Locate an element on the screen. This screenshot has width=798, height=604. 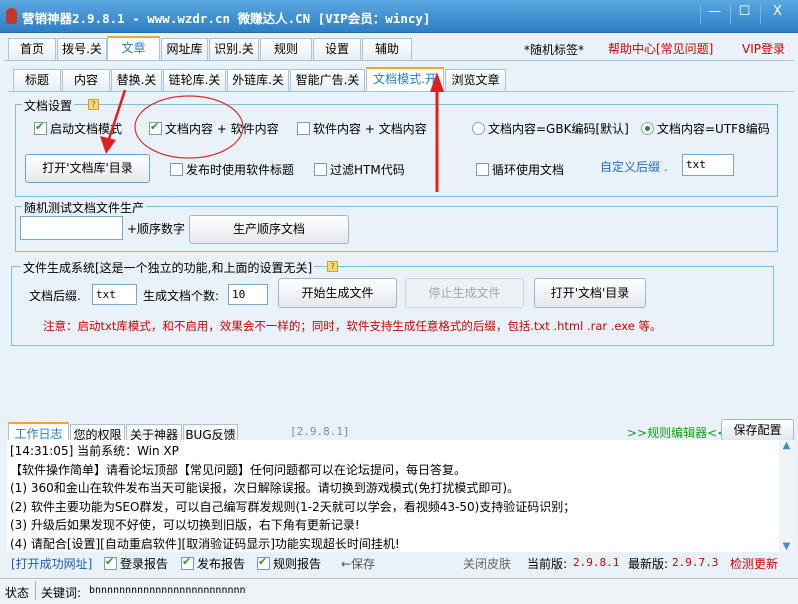
log-scrollbar: ▲ ▼ is located at coordinates (786, 496).